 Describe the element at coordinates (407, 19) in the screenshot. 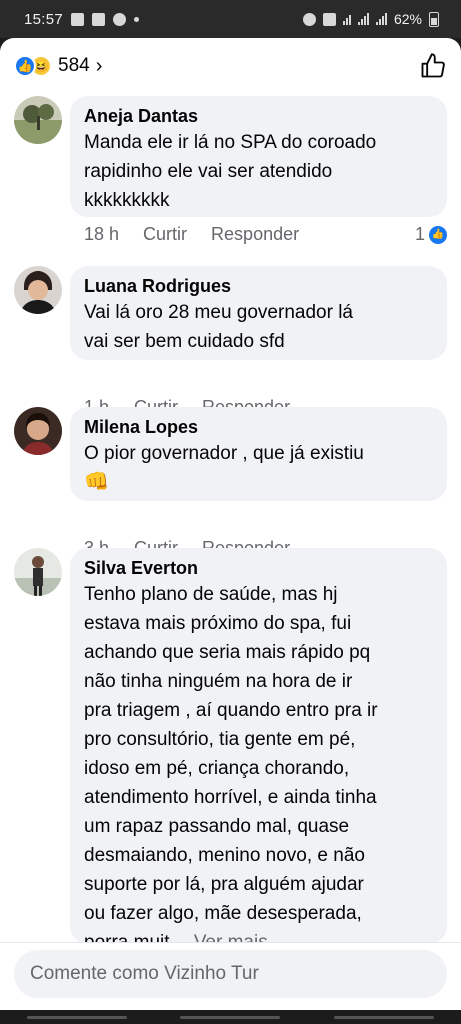

I see `battery-percent: 62%` at that location.